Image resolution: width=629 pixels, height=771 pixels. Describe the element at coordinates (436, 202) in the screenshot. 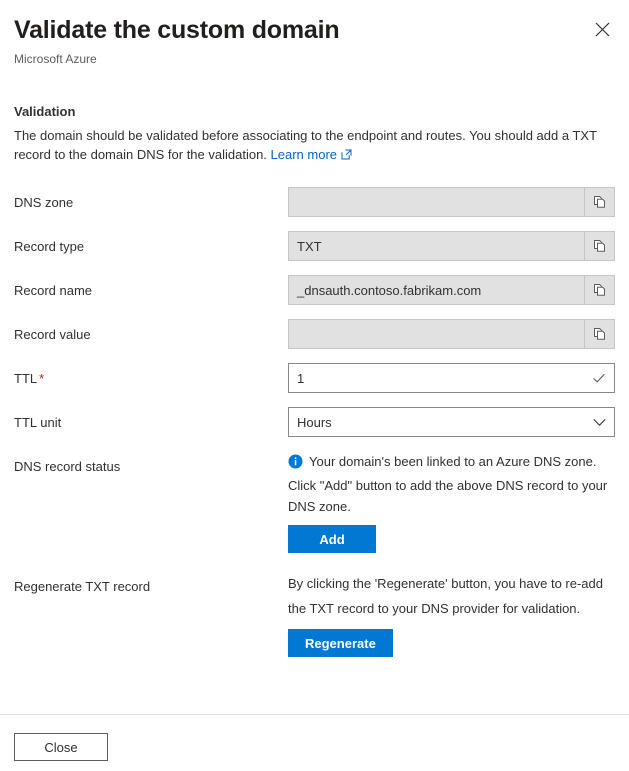

I see `dns-zone-value` at that location.